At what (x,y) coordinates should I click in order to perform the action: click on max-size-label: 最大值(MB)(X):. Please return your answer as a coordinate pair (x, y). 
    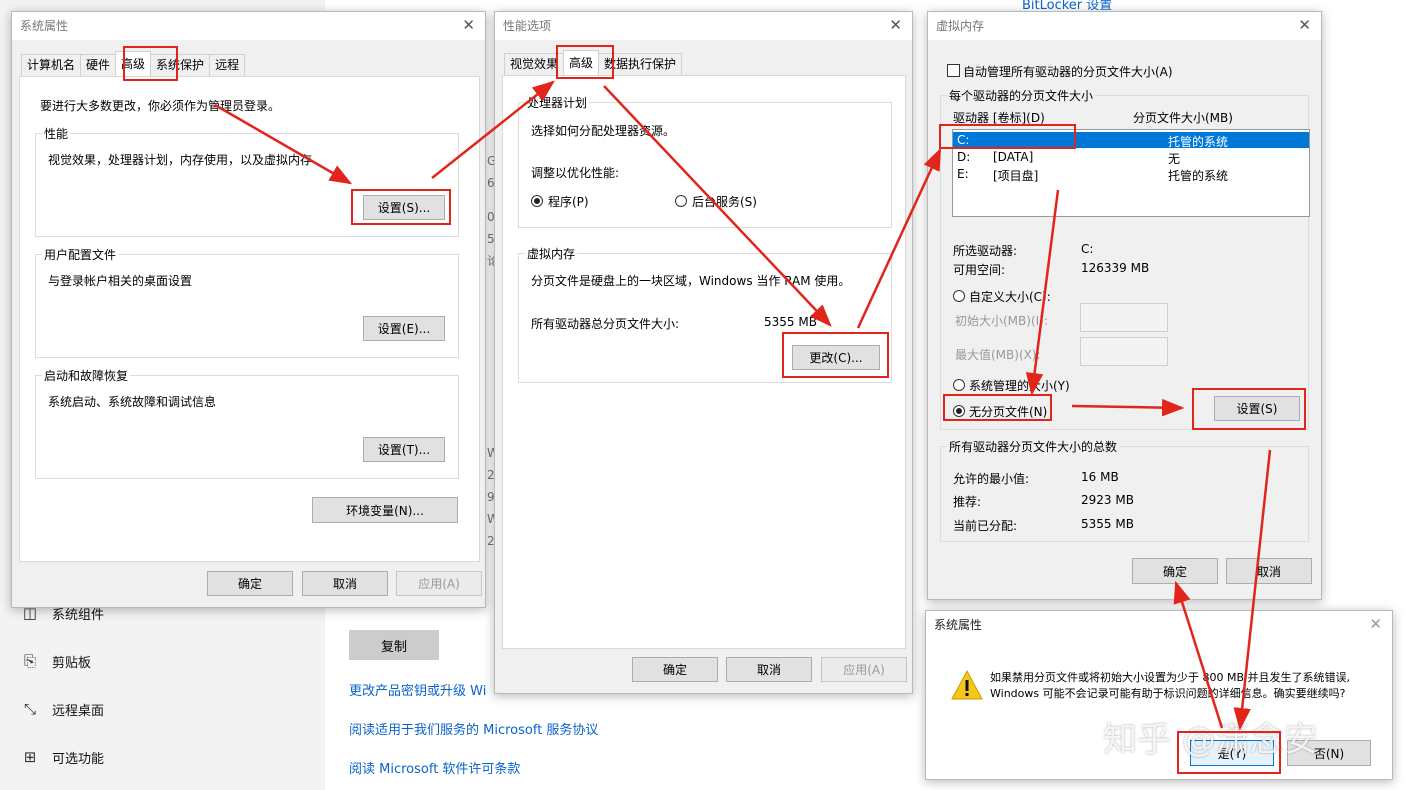
    Looking at the image, I should click on (998, 355).